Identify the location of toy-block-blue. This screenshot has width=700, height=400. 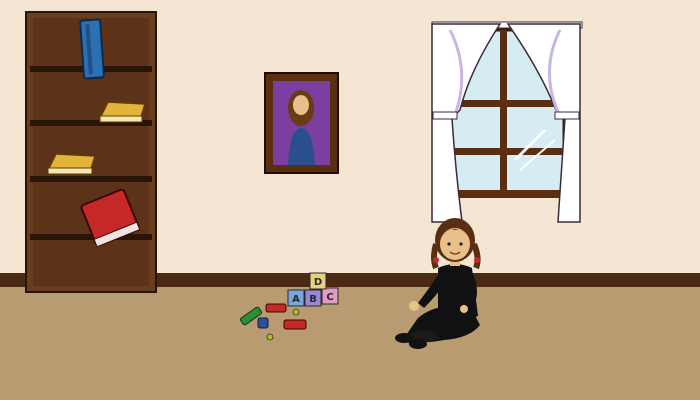
(263, 323).